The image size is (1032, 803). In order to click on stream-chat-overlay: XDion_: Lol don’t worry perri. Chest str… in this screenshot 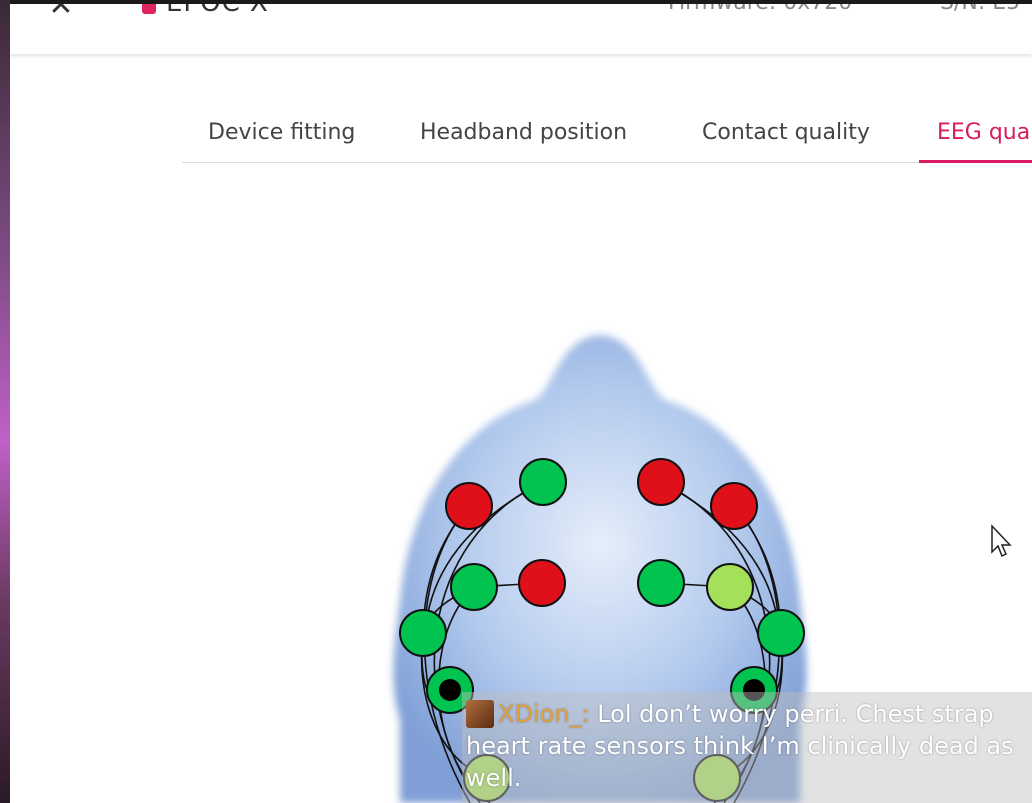, I will do `click(747, 747)`.